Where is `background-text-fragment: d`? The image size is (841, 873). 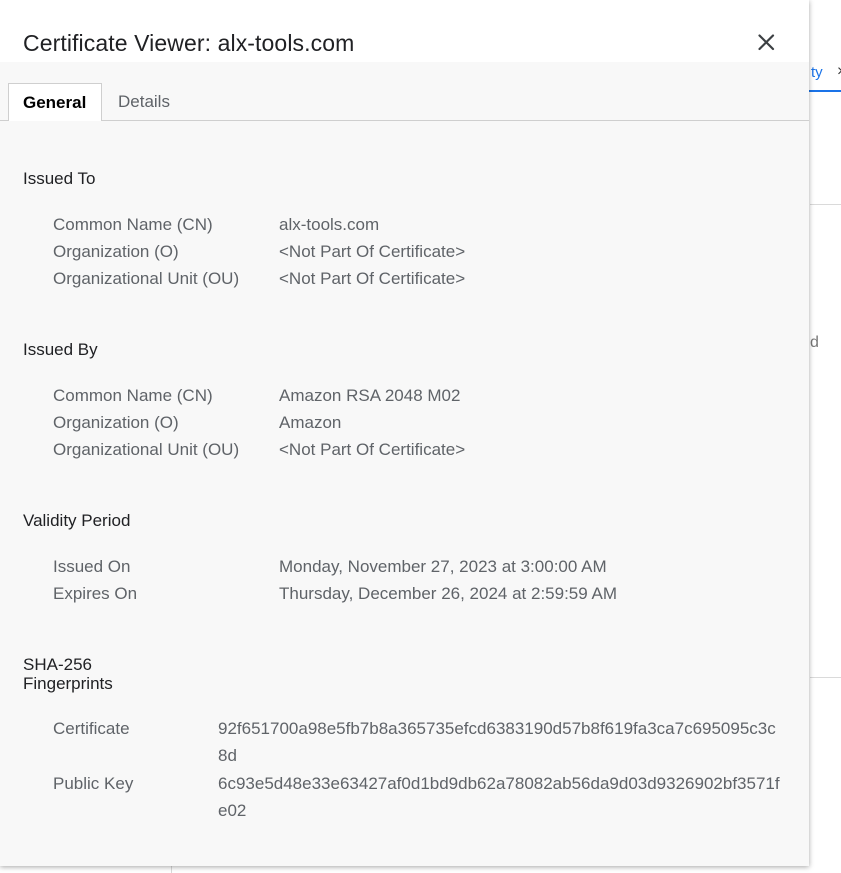
background-text-fragment: d is located at coordinates (814, 342).